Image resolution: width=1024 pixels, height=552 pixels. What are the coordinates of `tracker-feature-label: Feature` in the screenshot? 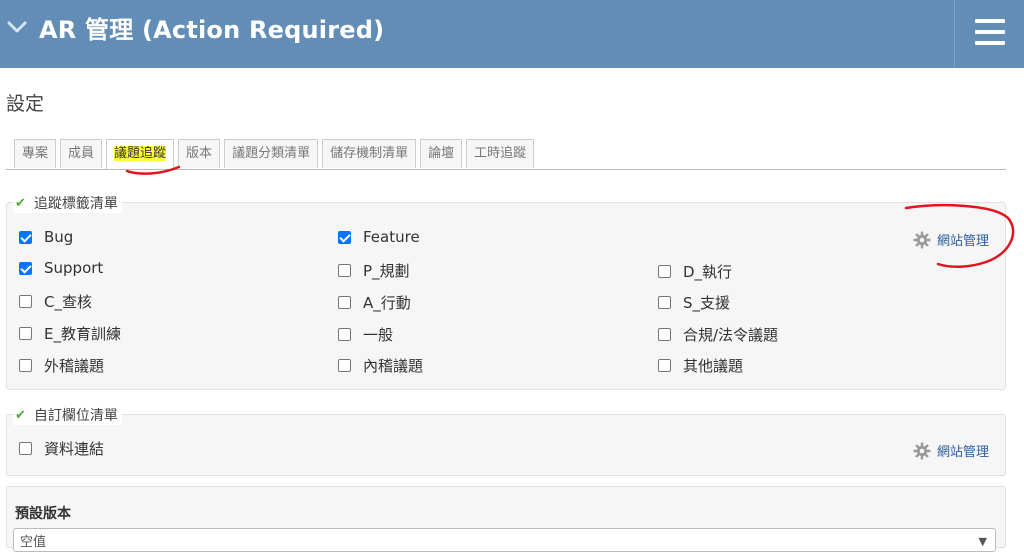 It's located at (391, 237).